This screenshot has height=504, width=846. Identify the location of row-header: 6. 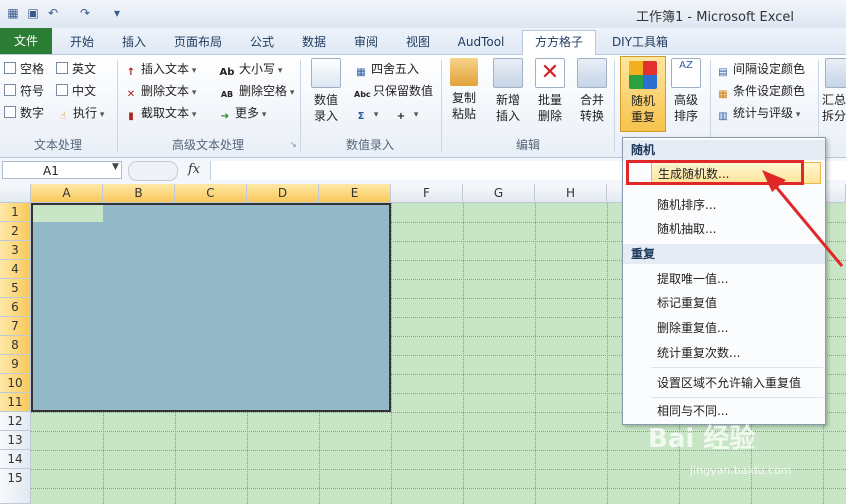
(15, 307).